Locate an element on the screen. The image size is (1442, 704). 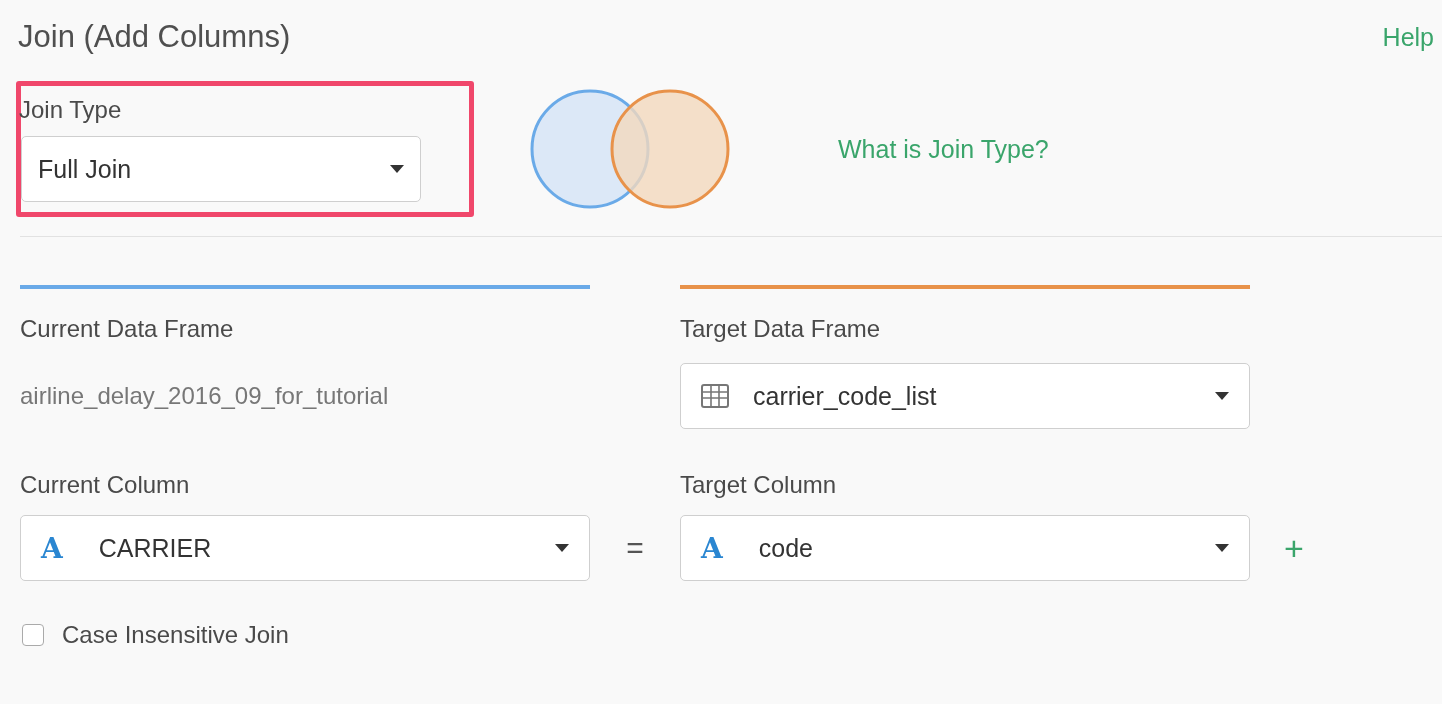
join-type-dropdown: Full Join is located at coordinates (221, 169).